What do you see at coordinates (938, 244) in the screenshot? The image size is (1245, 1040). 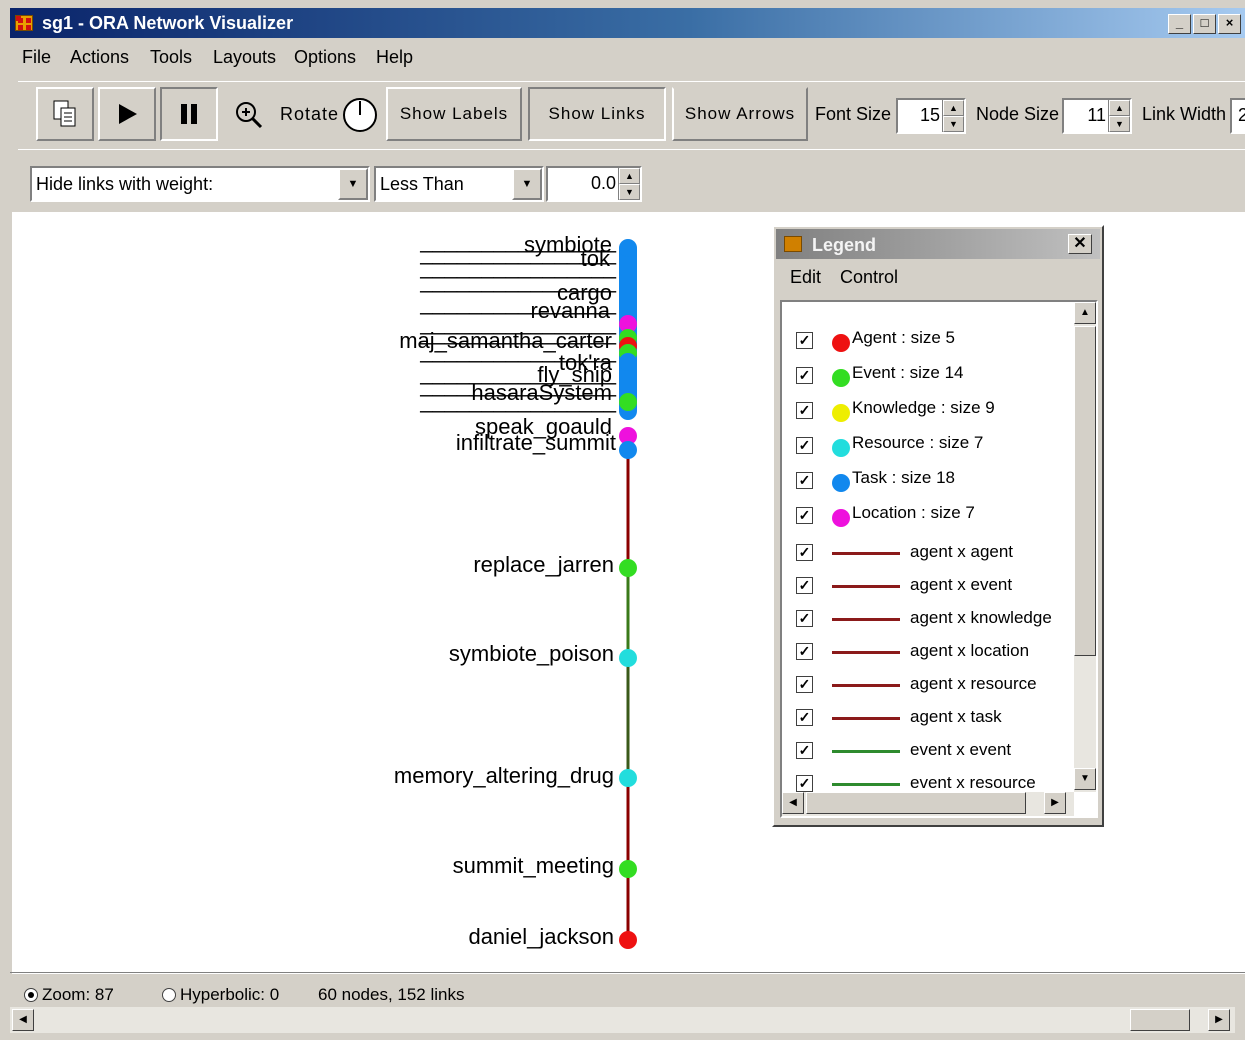 I see `legend-title-bar: Legend ✕` at bounding box center [938, 244].